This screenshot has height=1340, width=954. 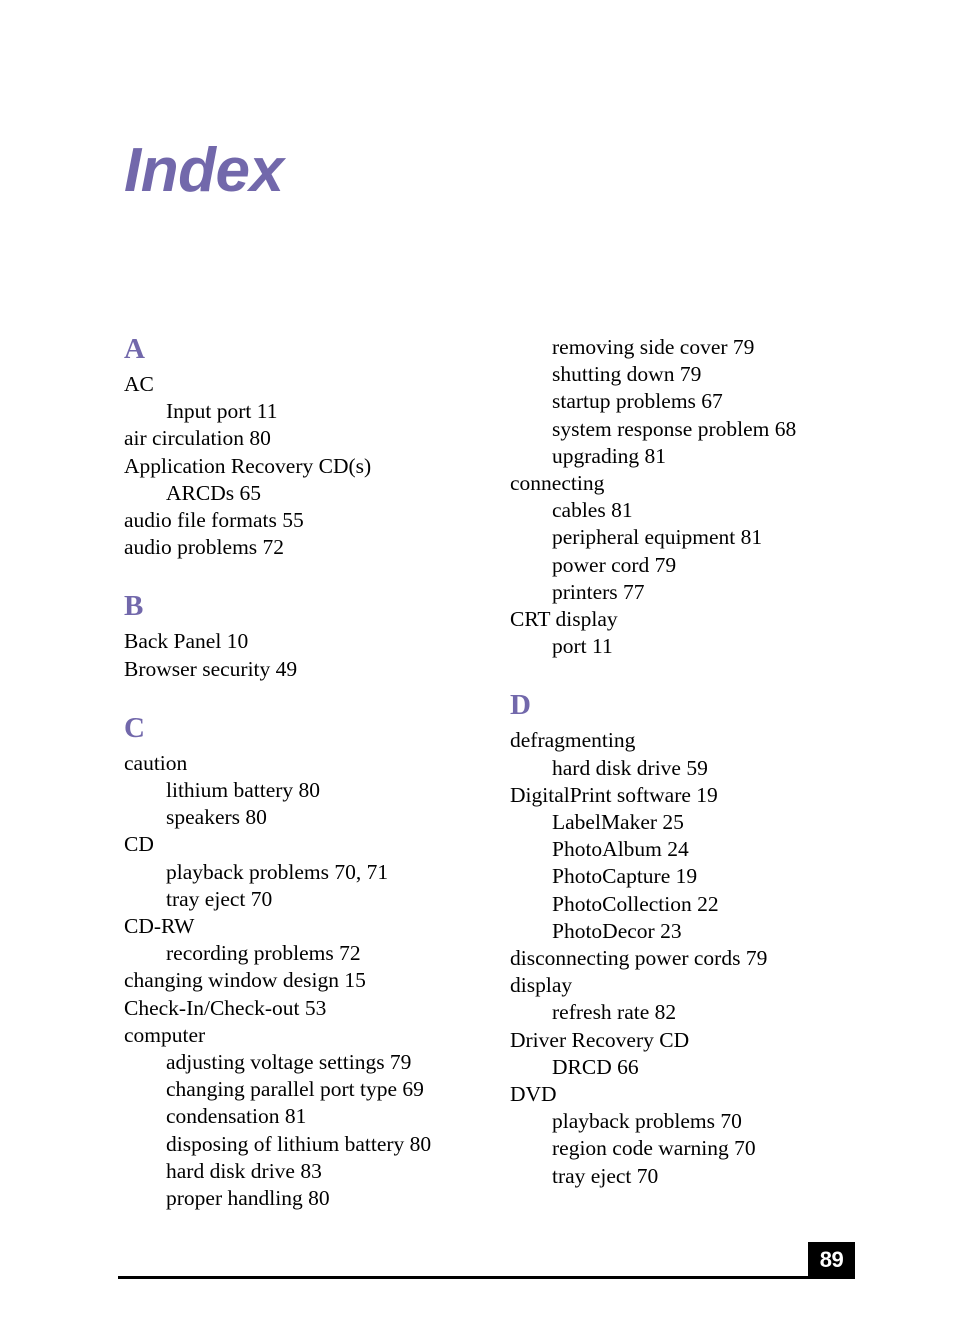 I want to click on index-entry: speakers 80, so click(x=216, y=817).